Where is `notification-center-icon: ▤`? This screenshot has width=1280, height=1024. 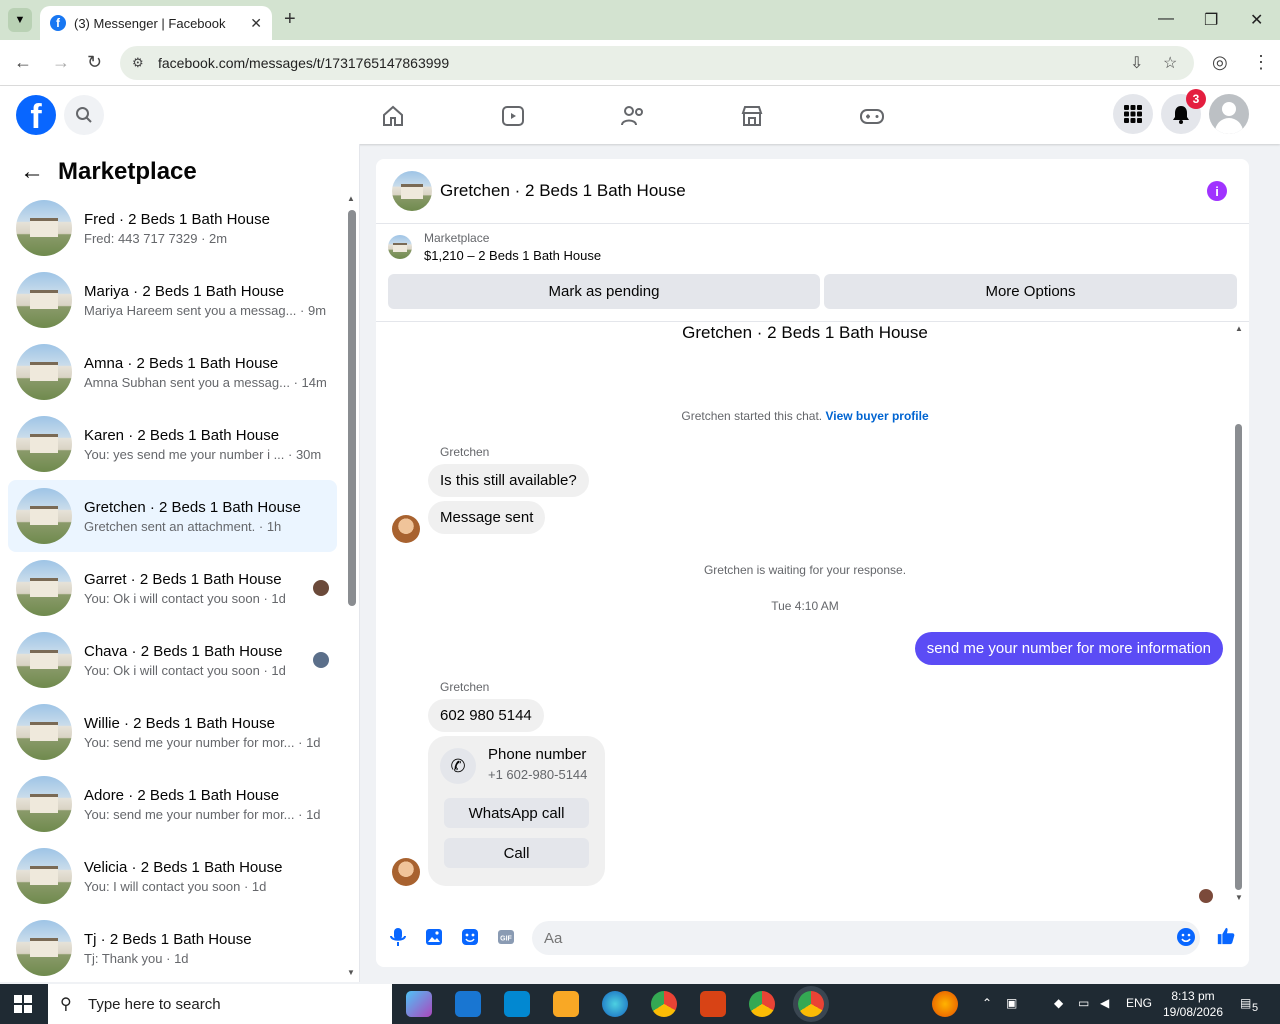 notification-center-icon: ▤ is located at coordinates (1245, 1003).